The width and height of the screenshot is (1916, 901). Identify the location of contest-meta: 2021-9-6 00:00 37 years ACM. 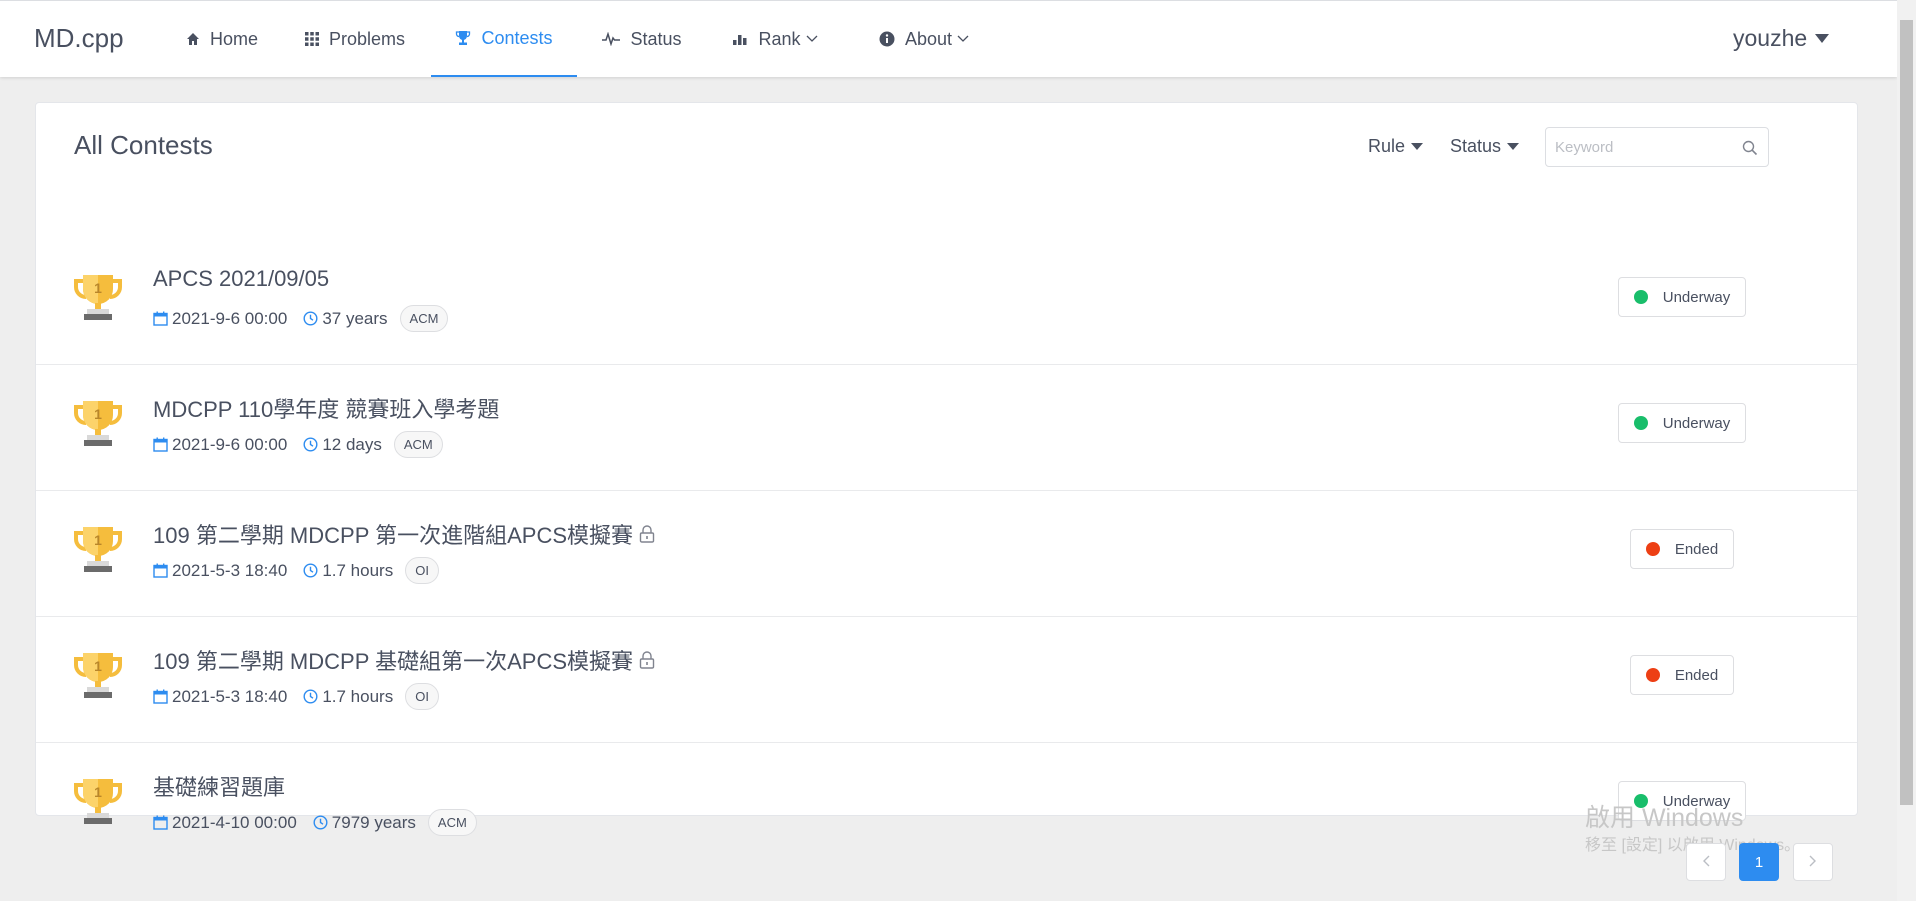
(301, 318).